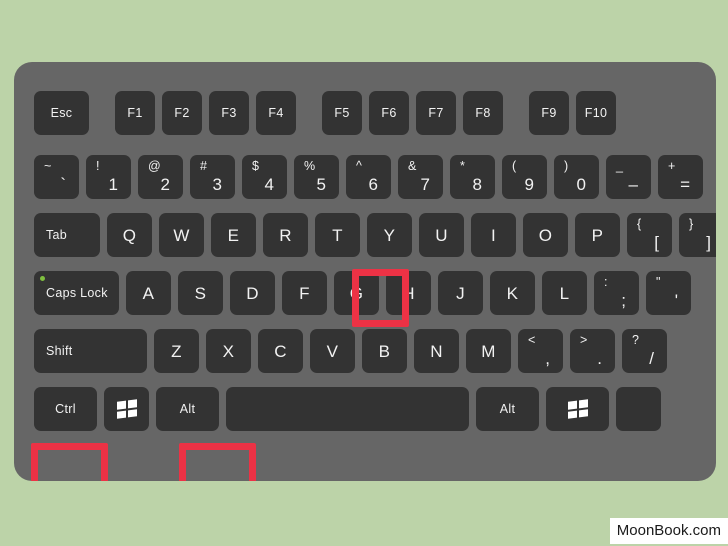 The image size is (728, 546). What do you see at coordinates (56, 177) in the screenshot?
I see `key-blank: ~ `` at bounding box center [56, 177].